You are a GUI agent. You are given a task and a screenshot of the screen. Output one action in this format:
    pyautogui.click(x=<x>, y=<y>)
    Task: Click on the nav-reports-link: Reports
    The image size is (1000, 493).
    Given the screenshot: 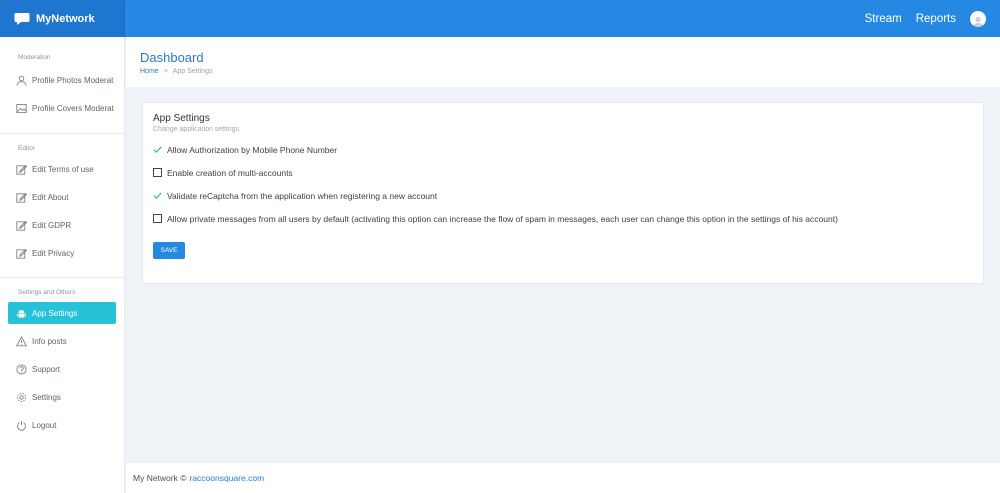 What is the action you would take?
    pyautogui.click(x=936, y=19)
    